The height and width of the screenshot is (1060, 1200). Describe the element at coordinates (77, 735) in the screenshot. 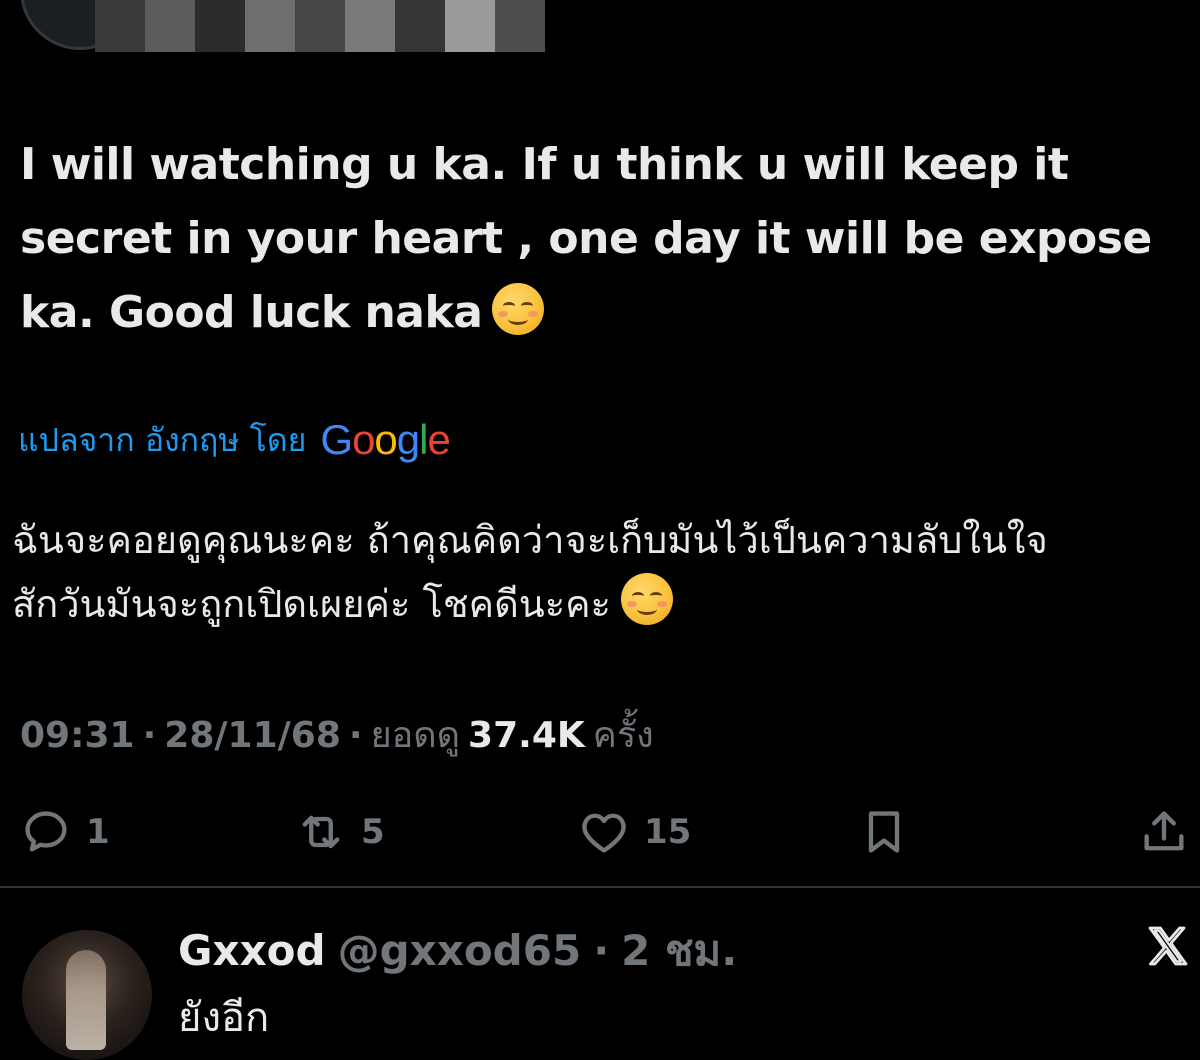

I see `tweet-time: 09:31` at that location.